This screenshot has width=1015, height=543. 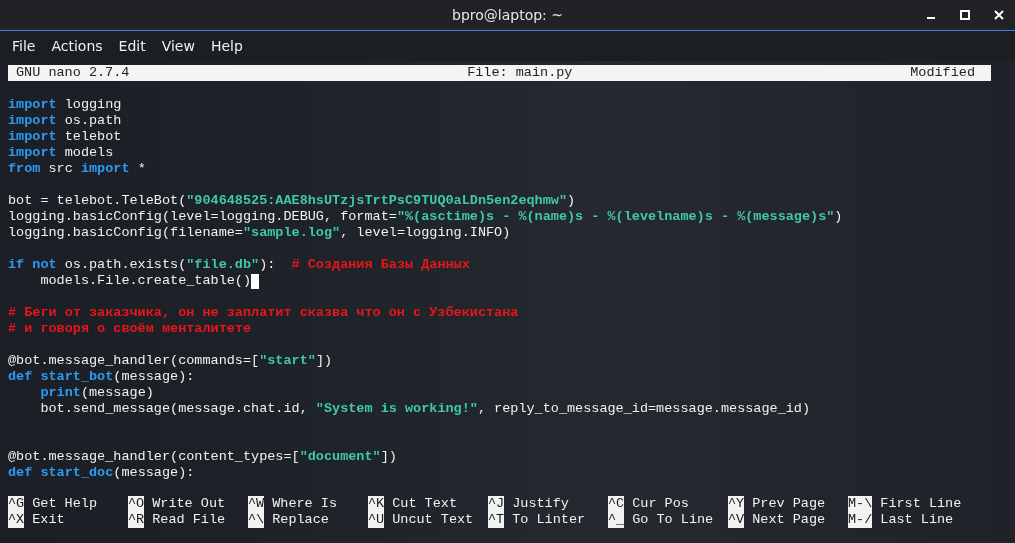 I want to click on code-line: bot.send_message(message.chat.id, "System is working!", reply_to_message_id=message.message_id), so click(x=425, y=409).